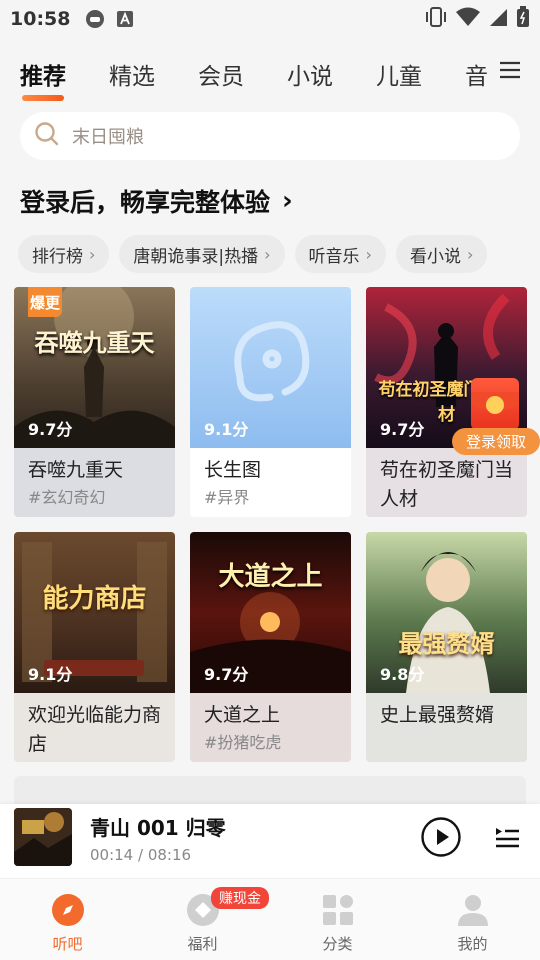 The width and height of the screenshot is (540, 960). Describe the element at coordinates (510, 70) in the screenshot. I see `tabs-menu-icon` at that location.